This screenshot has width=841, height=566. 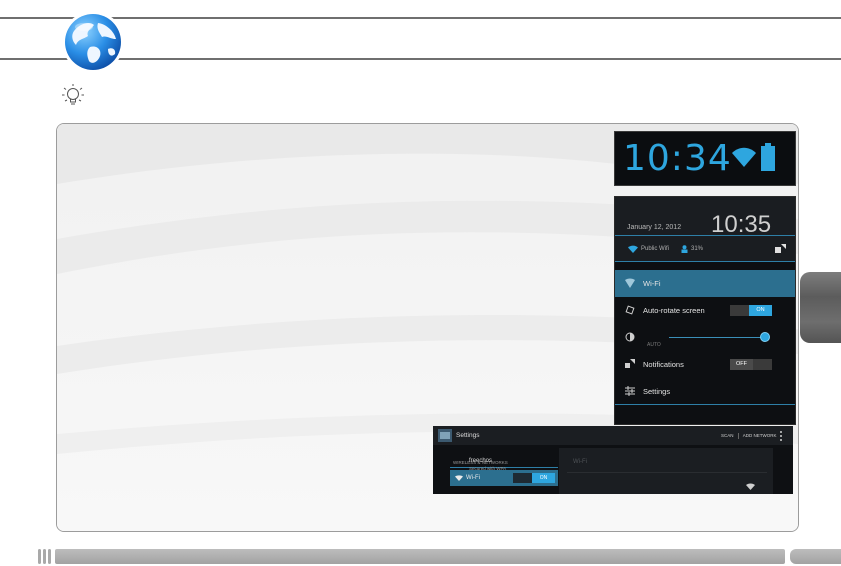 I want to click on brightness-slider, so click(x=719, y=337).